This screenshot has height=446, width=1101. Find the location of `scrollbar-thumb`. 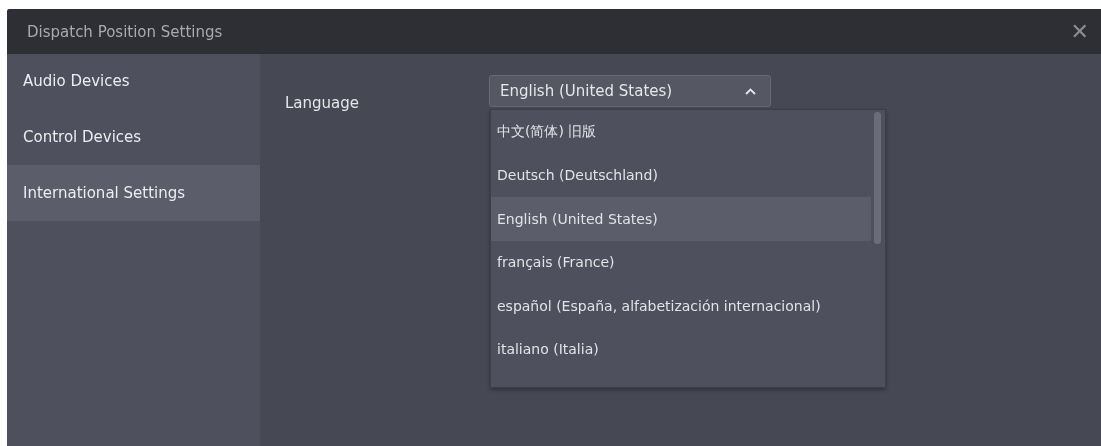

scrollbar-thumb is located at coordinates (877, 178).